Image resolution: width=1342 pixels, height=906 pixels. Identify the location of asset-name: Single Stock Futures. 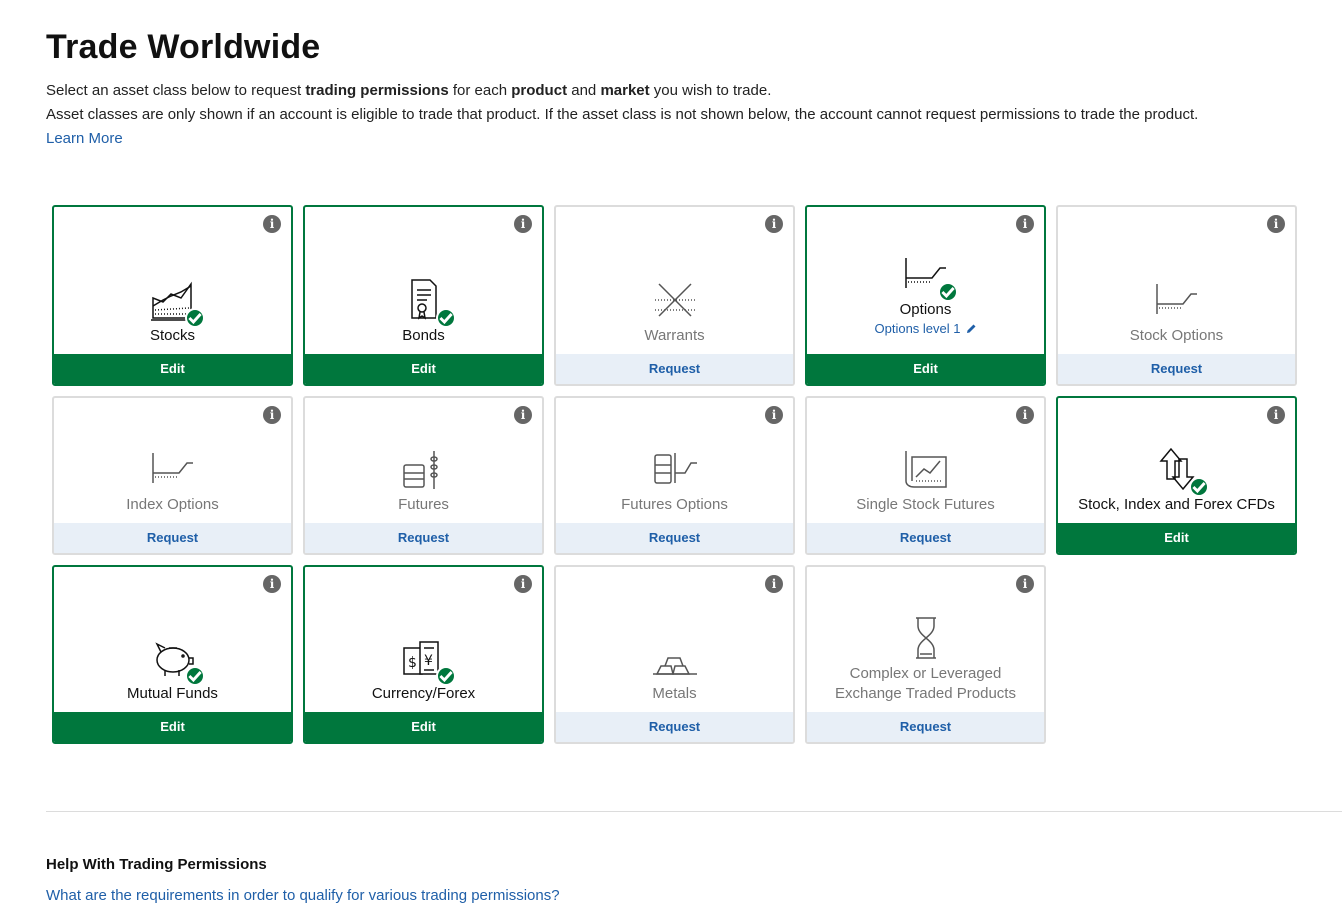
(925, 504).